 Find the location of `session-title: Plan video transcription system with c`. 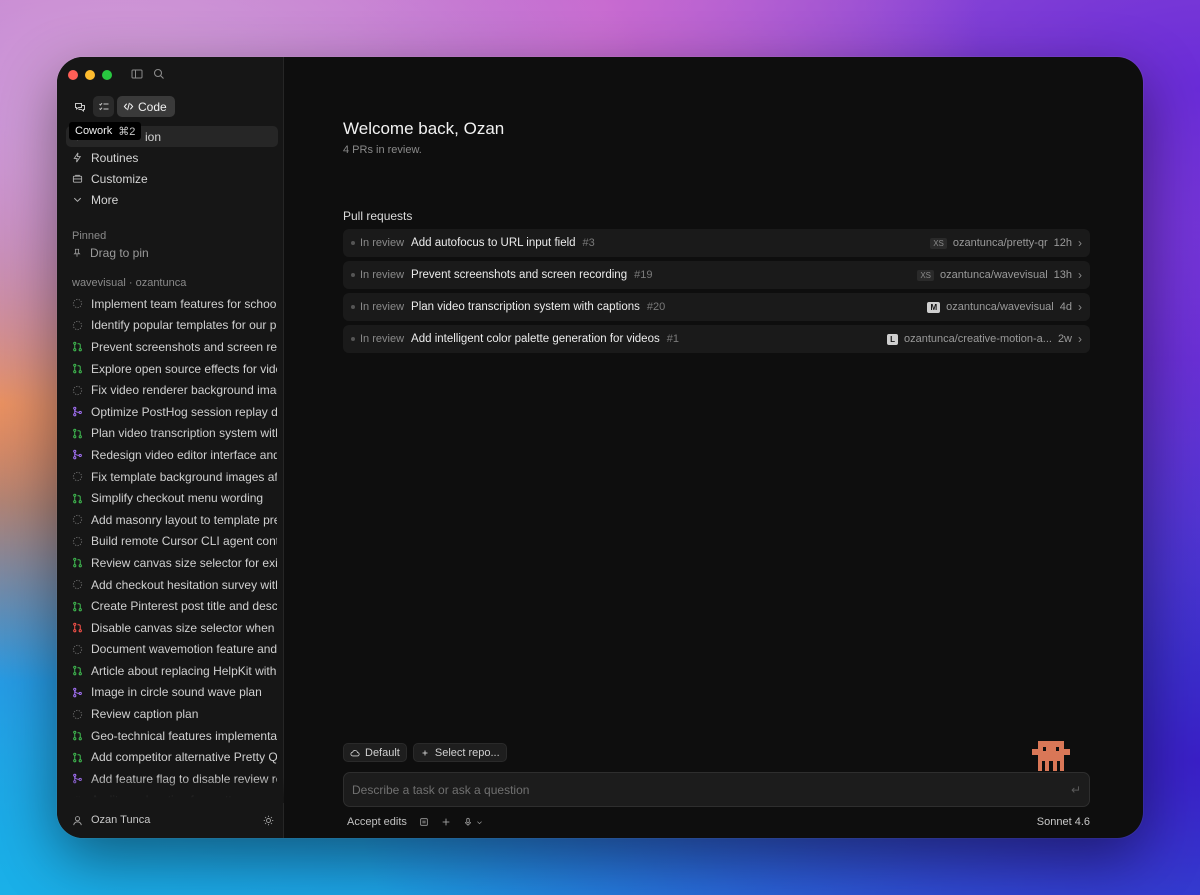

session-title: Plan video transcription system with c is located at coordinates (184, 433).